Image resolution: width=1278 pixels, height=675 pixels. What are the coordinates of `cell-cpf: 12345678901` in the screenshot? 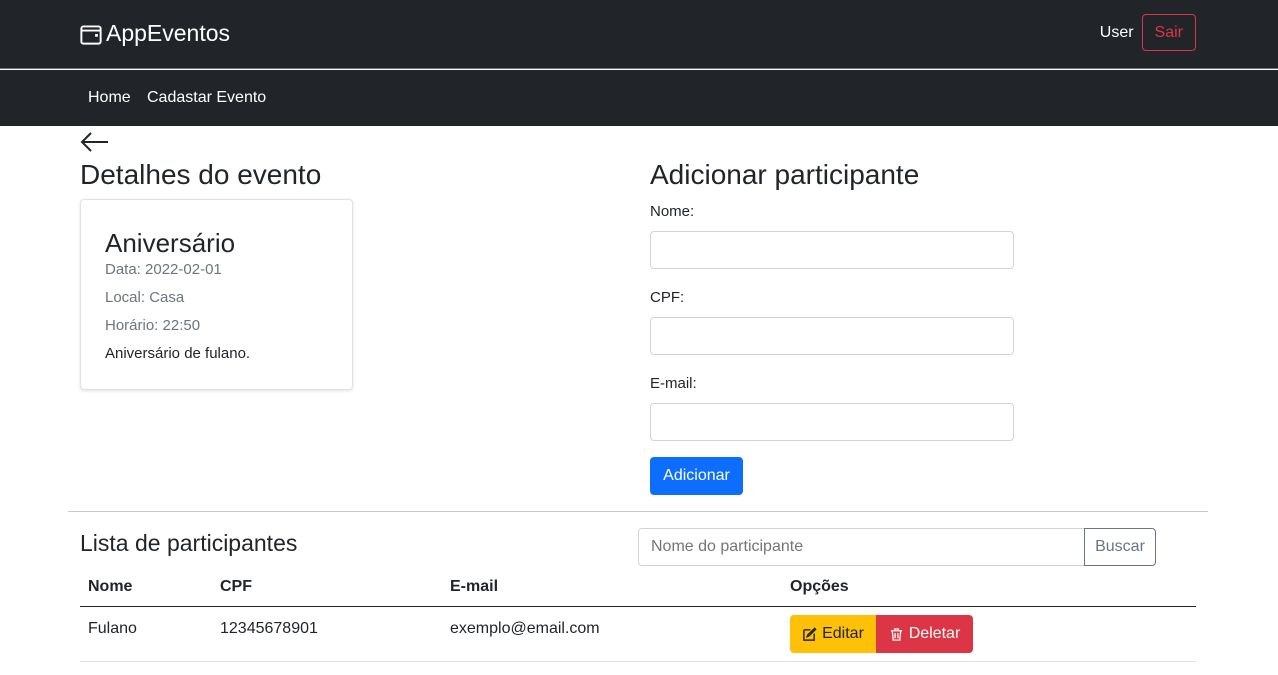 It's located at (269, 628).